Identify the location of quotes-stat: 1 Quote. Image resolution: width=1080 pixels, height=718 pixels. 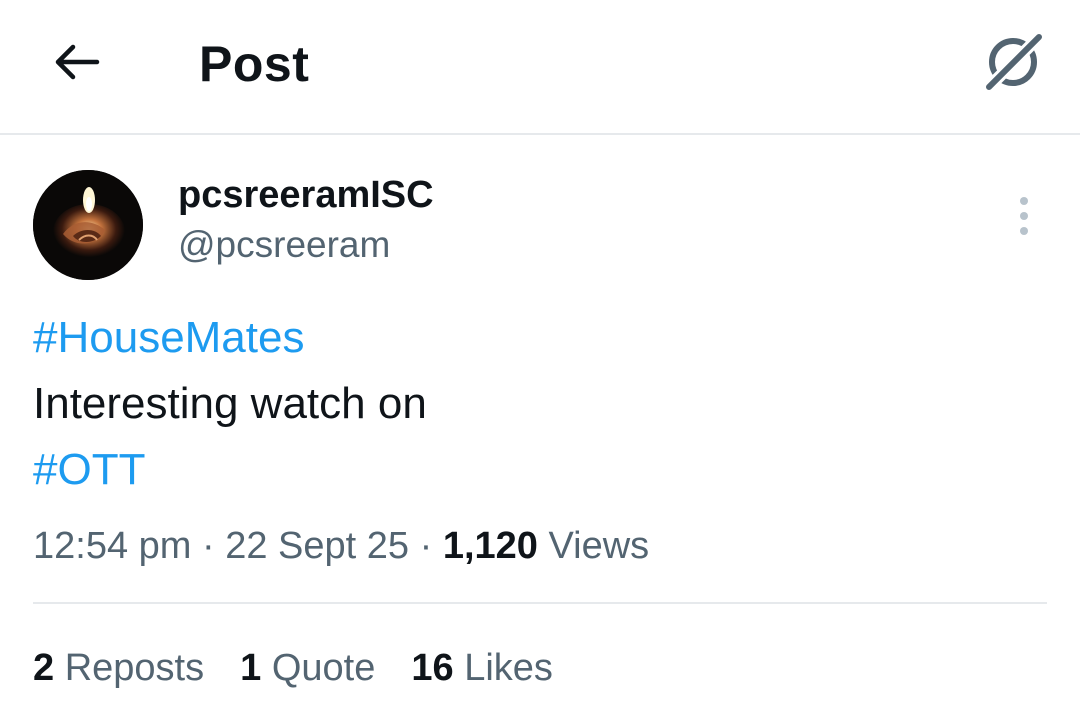
(307, 668).